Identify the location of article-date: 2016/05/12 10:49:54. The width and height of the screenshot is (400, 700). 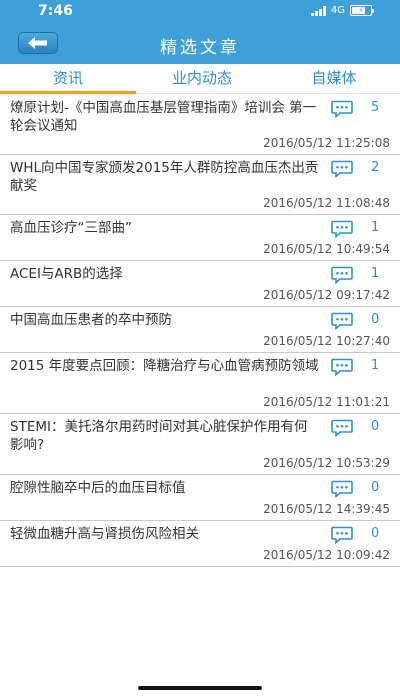
(326, 249).